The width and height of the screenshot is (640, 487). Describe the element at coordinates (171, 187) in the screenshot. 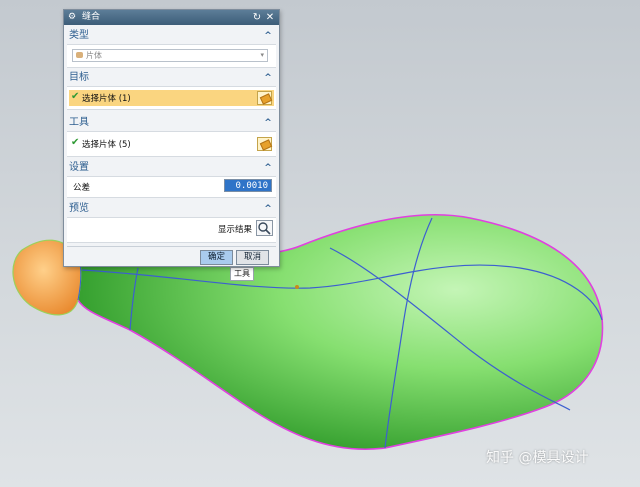

I see `section-body-settings: 公差` at that location.